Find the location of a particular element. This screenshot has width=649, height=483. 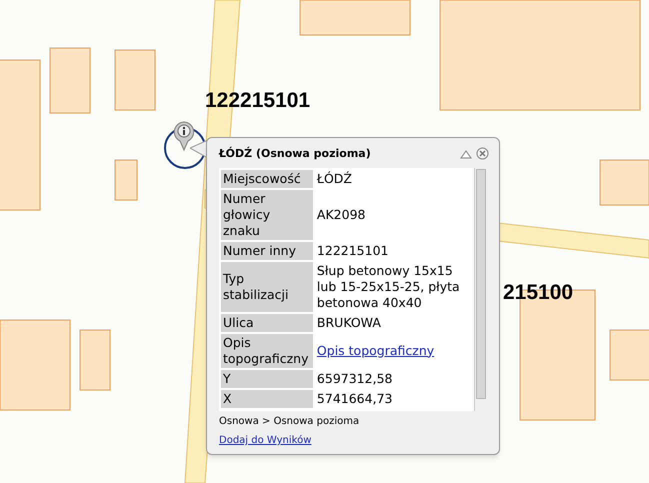

field-value: BRUKOWA is located at coordinates (349, 323).